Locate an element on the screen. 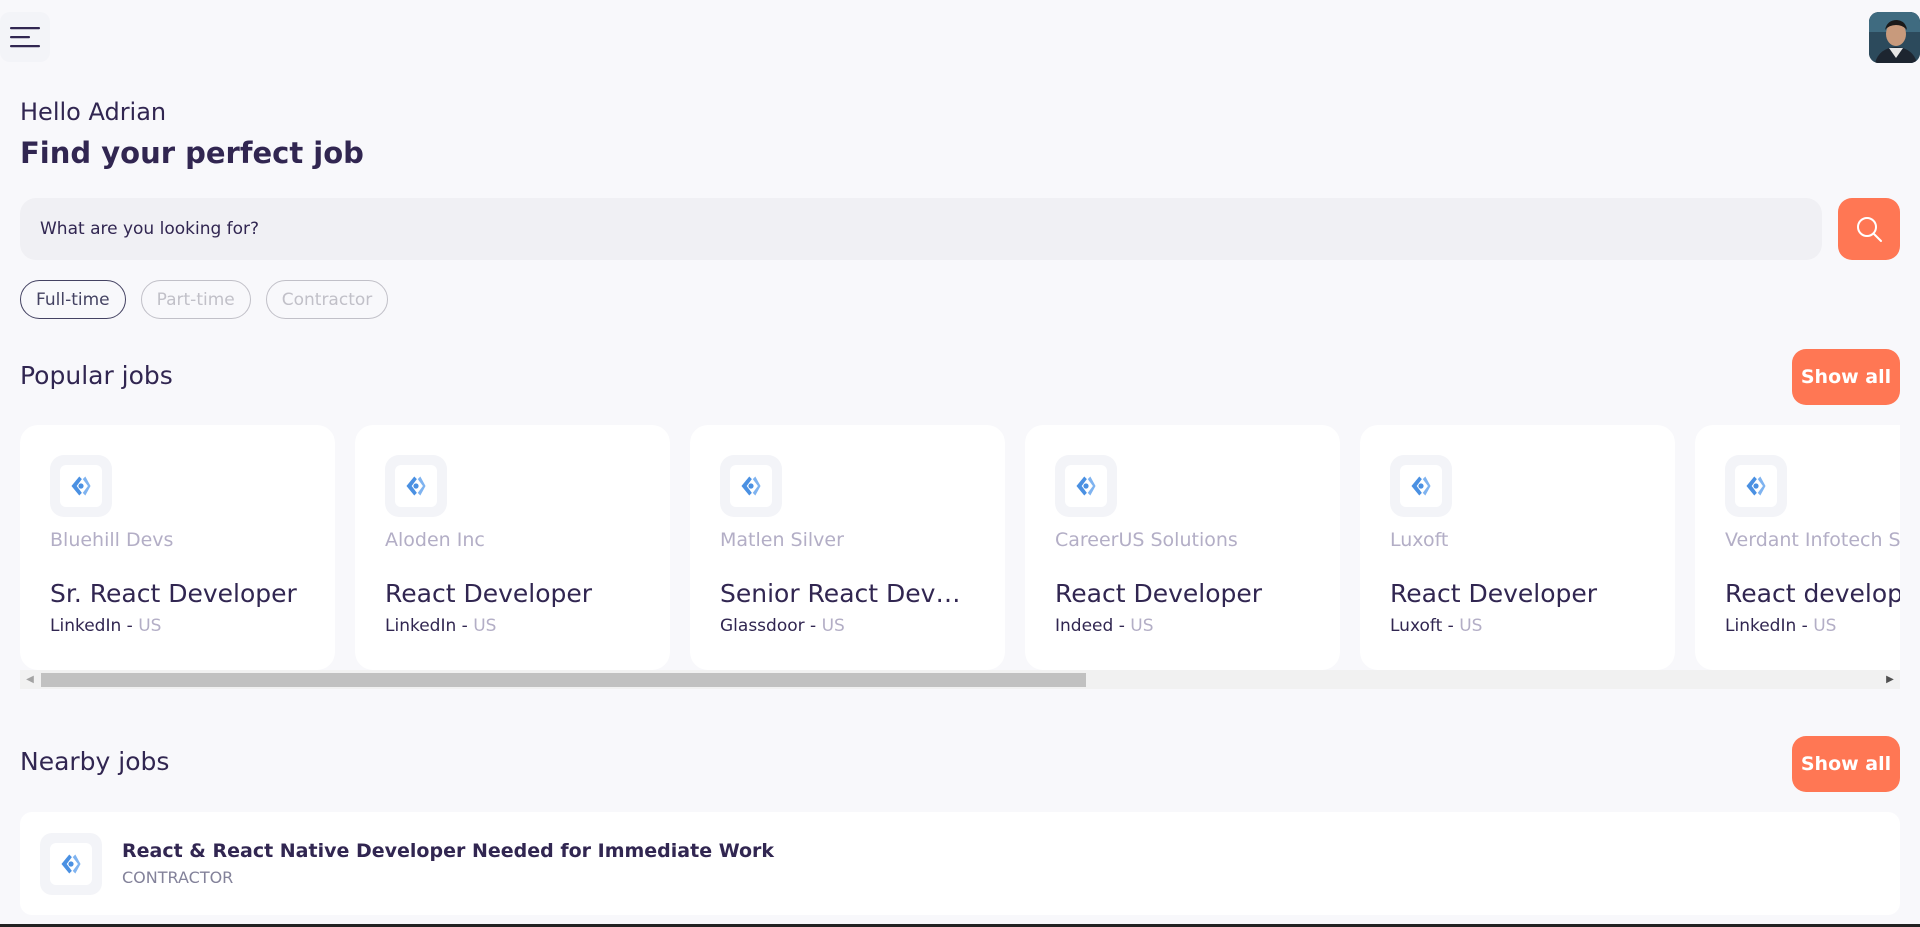 This screenshot has height=927, width=1920. job-type-chip-contractor: Contractor is located at coordinates (327, 299).